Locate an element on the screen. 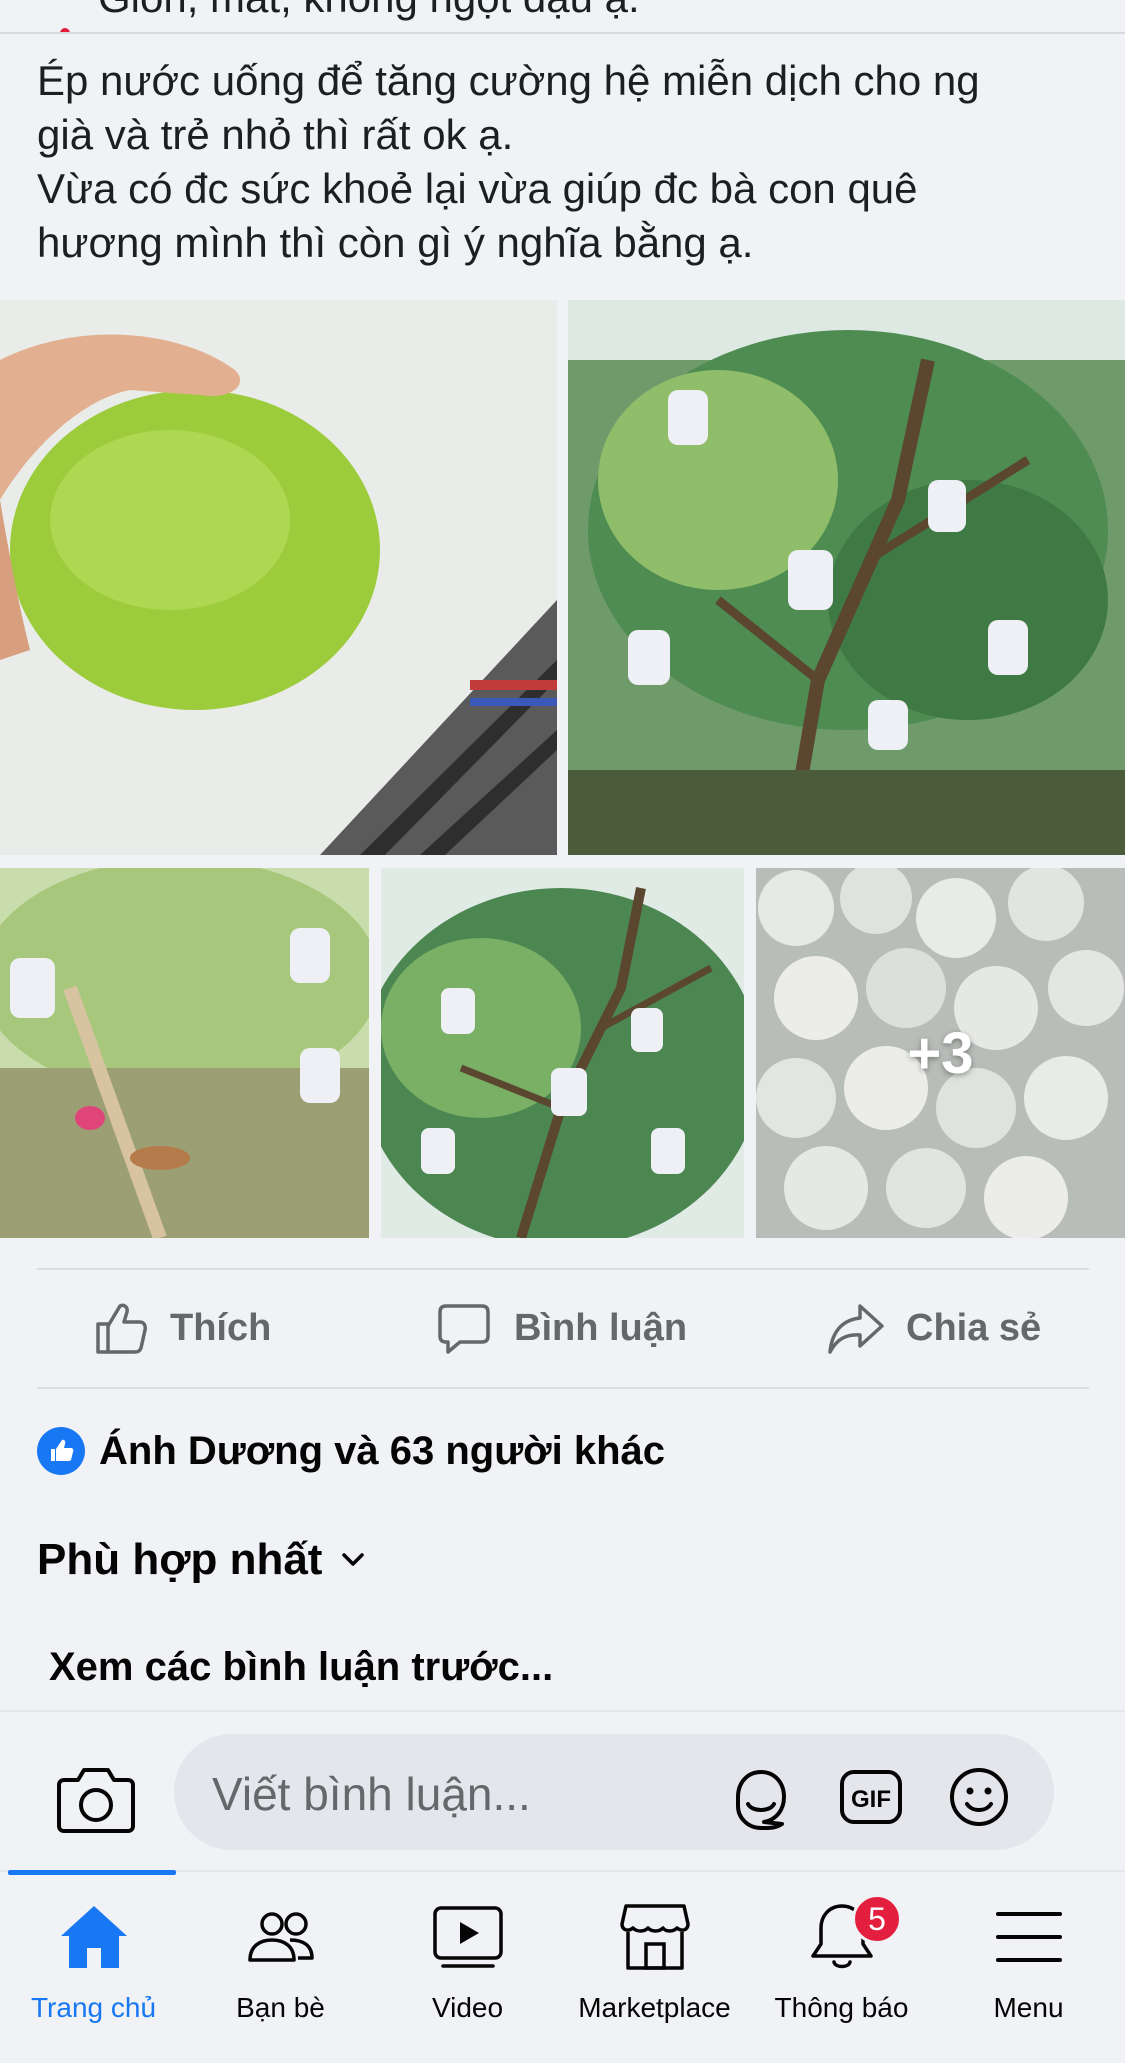  tab-friends: Bạn bè is located at coordinates (280, 1962).